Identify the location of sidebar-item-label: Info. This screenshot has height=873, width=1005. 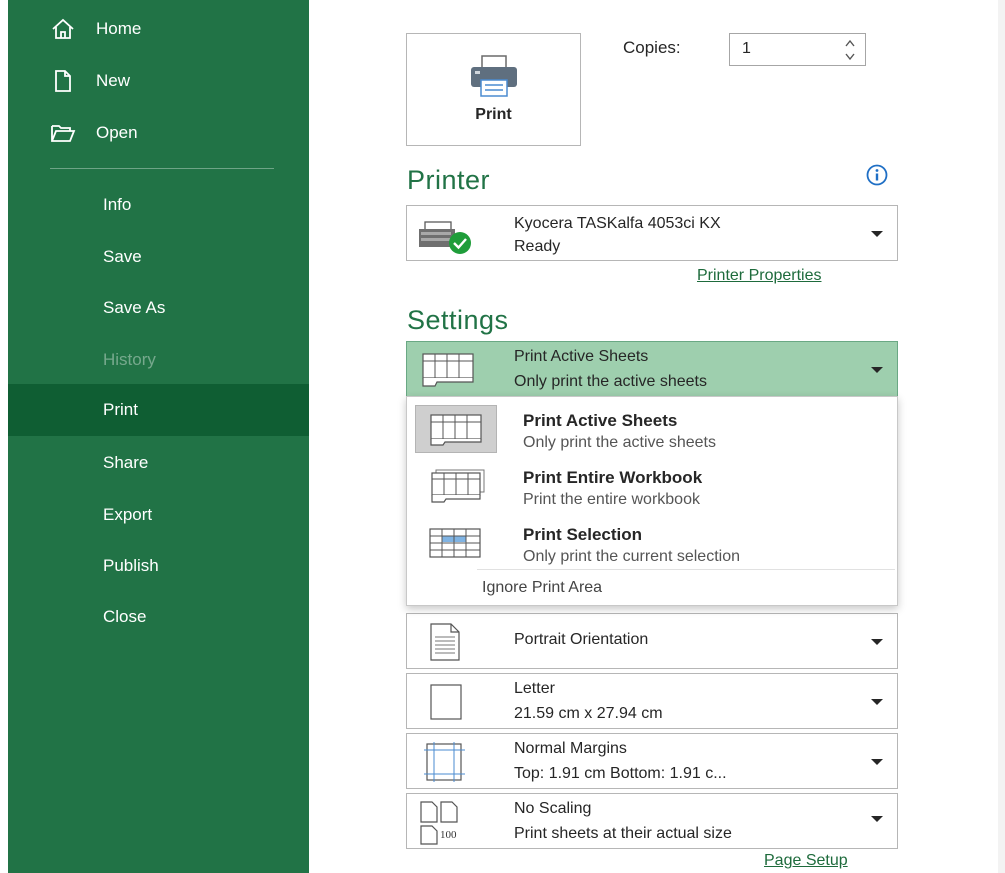
(117, 204).